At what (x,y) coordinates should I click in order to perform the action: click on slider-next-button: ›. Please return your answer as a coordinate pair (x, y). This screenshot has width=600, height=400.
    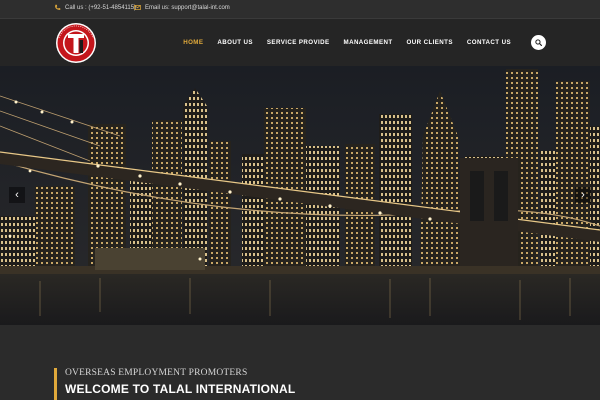
    Looking at the image, I should click on (583, 195).